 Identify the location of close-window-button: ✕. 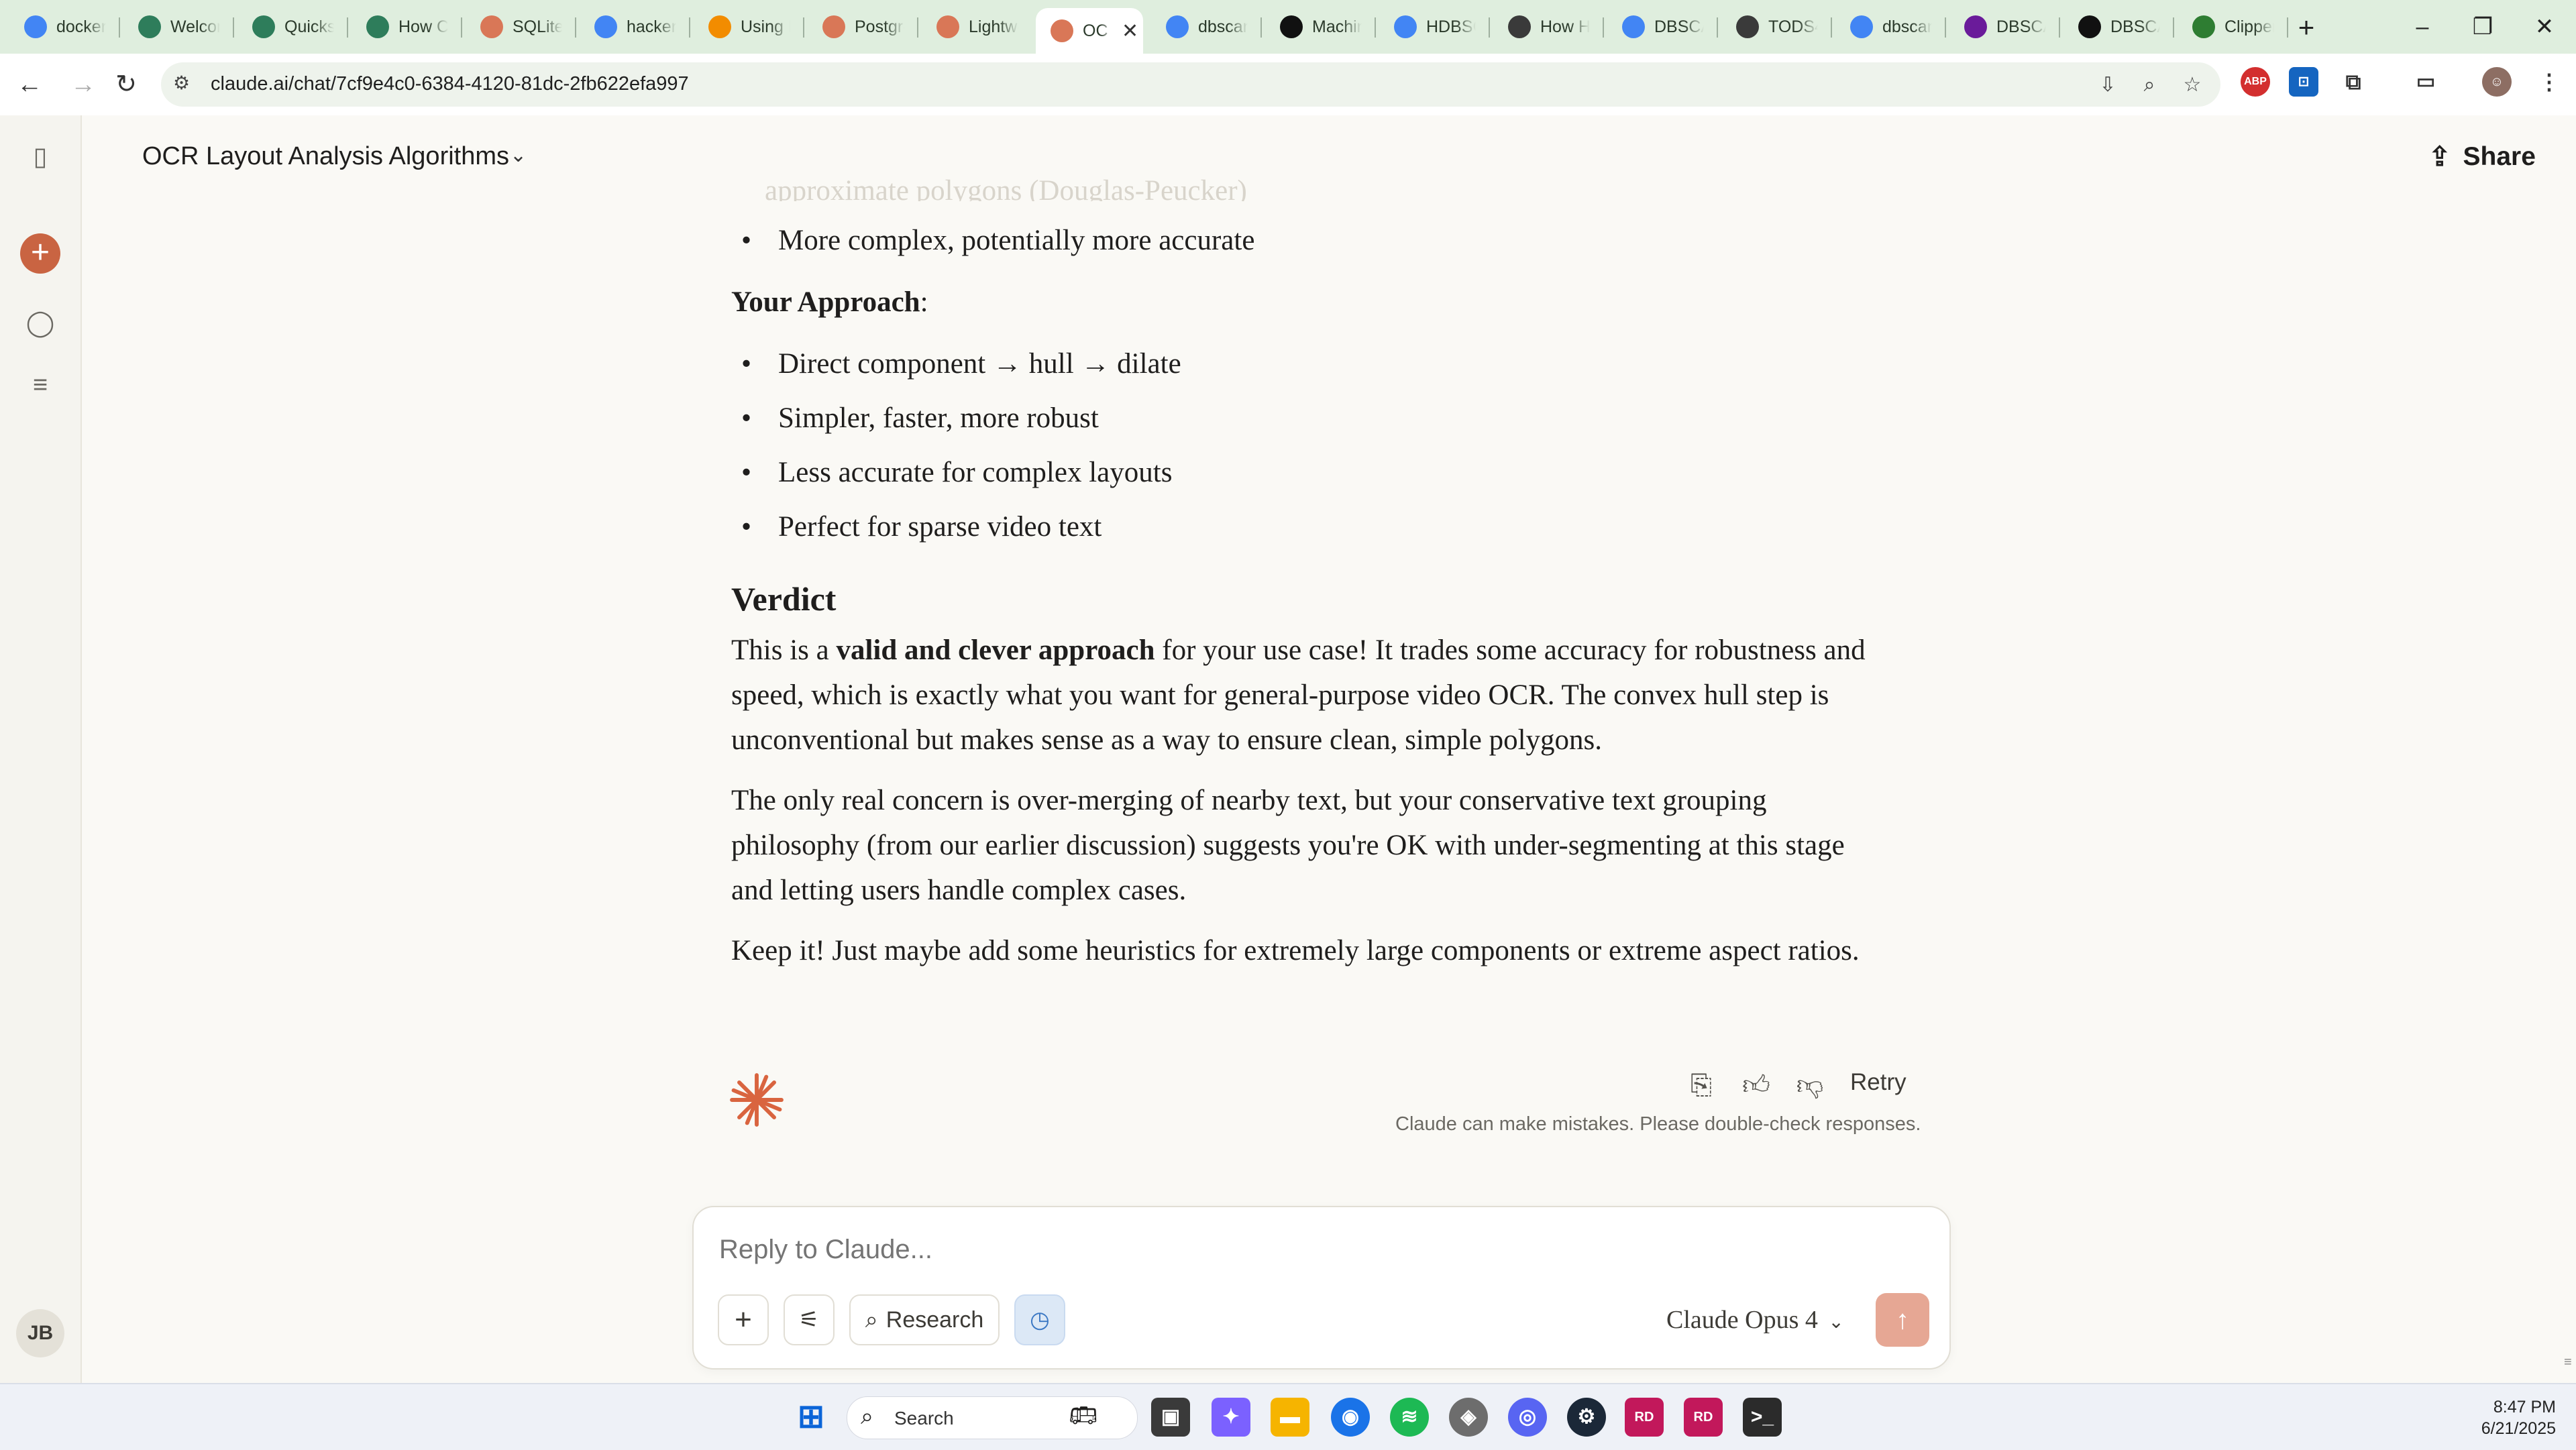
(2544, 27).